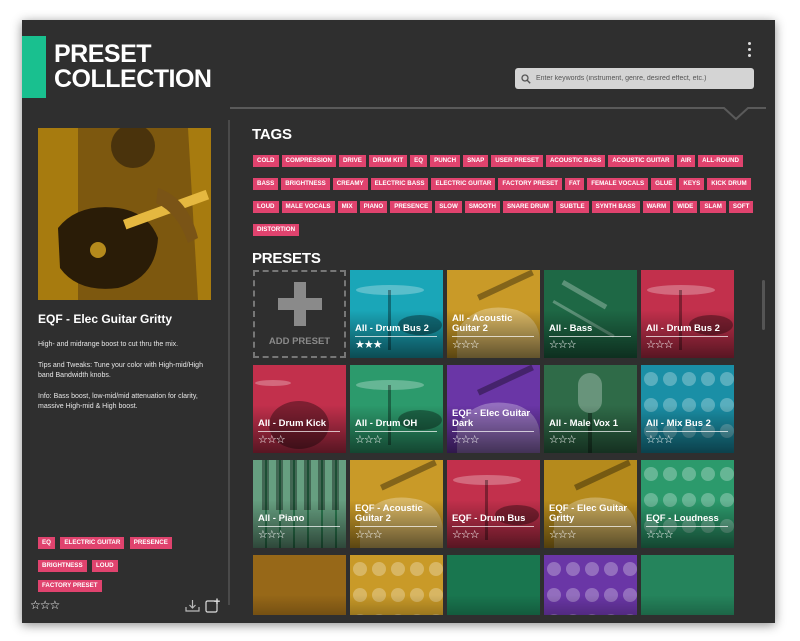  What do you see at coordinates (373, 207) in the screenshot?
I see `tag-filter-piano: PIANO` at bounding box center [373, 207].